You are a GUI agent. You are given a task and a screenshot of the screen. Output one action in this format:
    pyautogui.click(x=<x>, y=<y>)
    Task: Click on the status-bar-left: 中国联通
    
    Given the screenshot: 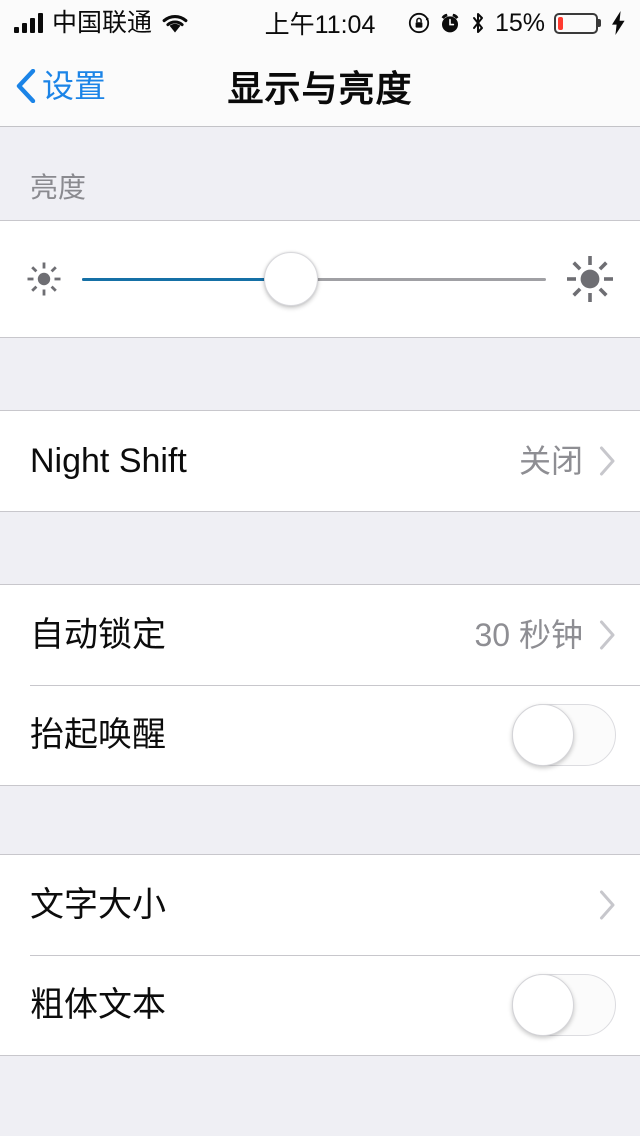 What is the action you would take?
    pyautogui.click(x=101, y=22)
    